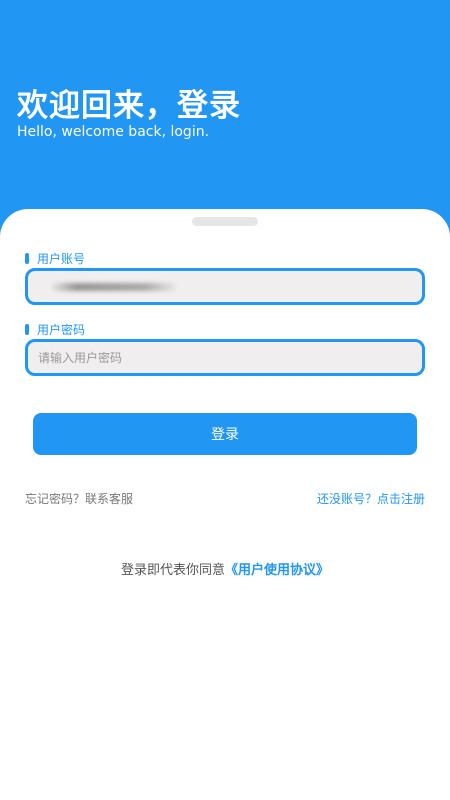 The image size is (450, 800). I want to click on password-label: 用户密码, so click(55, 329).